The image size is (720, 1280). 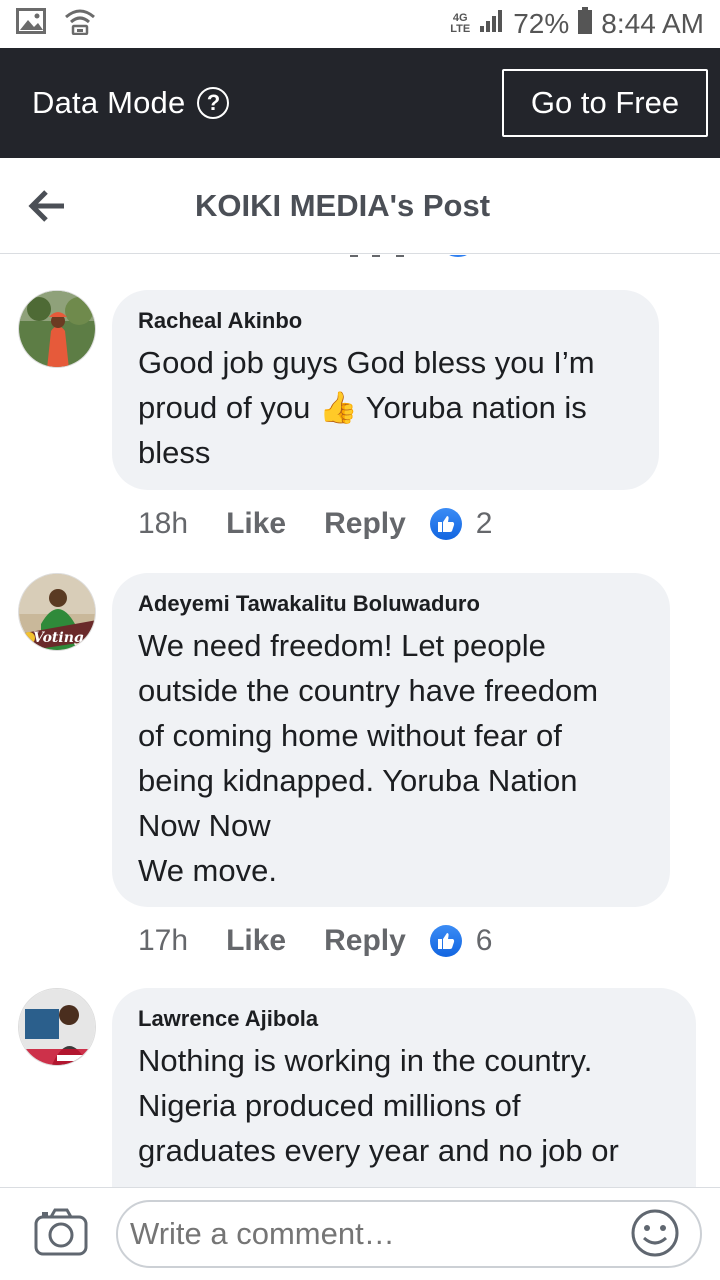 What do you see at coordinates (484, 524) in the screenshot?
I see `reaction-count: 2` at bounding box center [484, 524].